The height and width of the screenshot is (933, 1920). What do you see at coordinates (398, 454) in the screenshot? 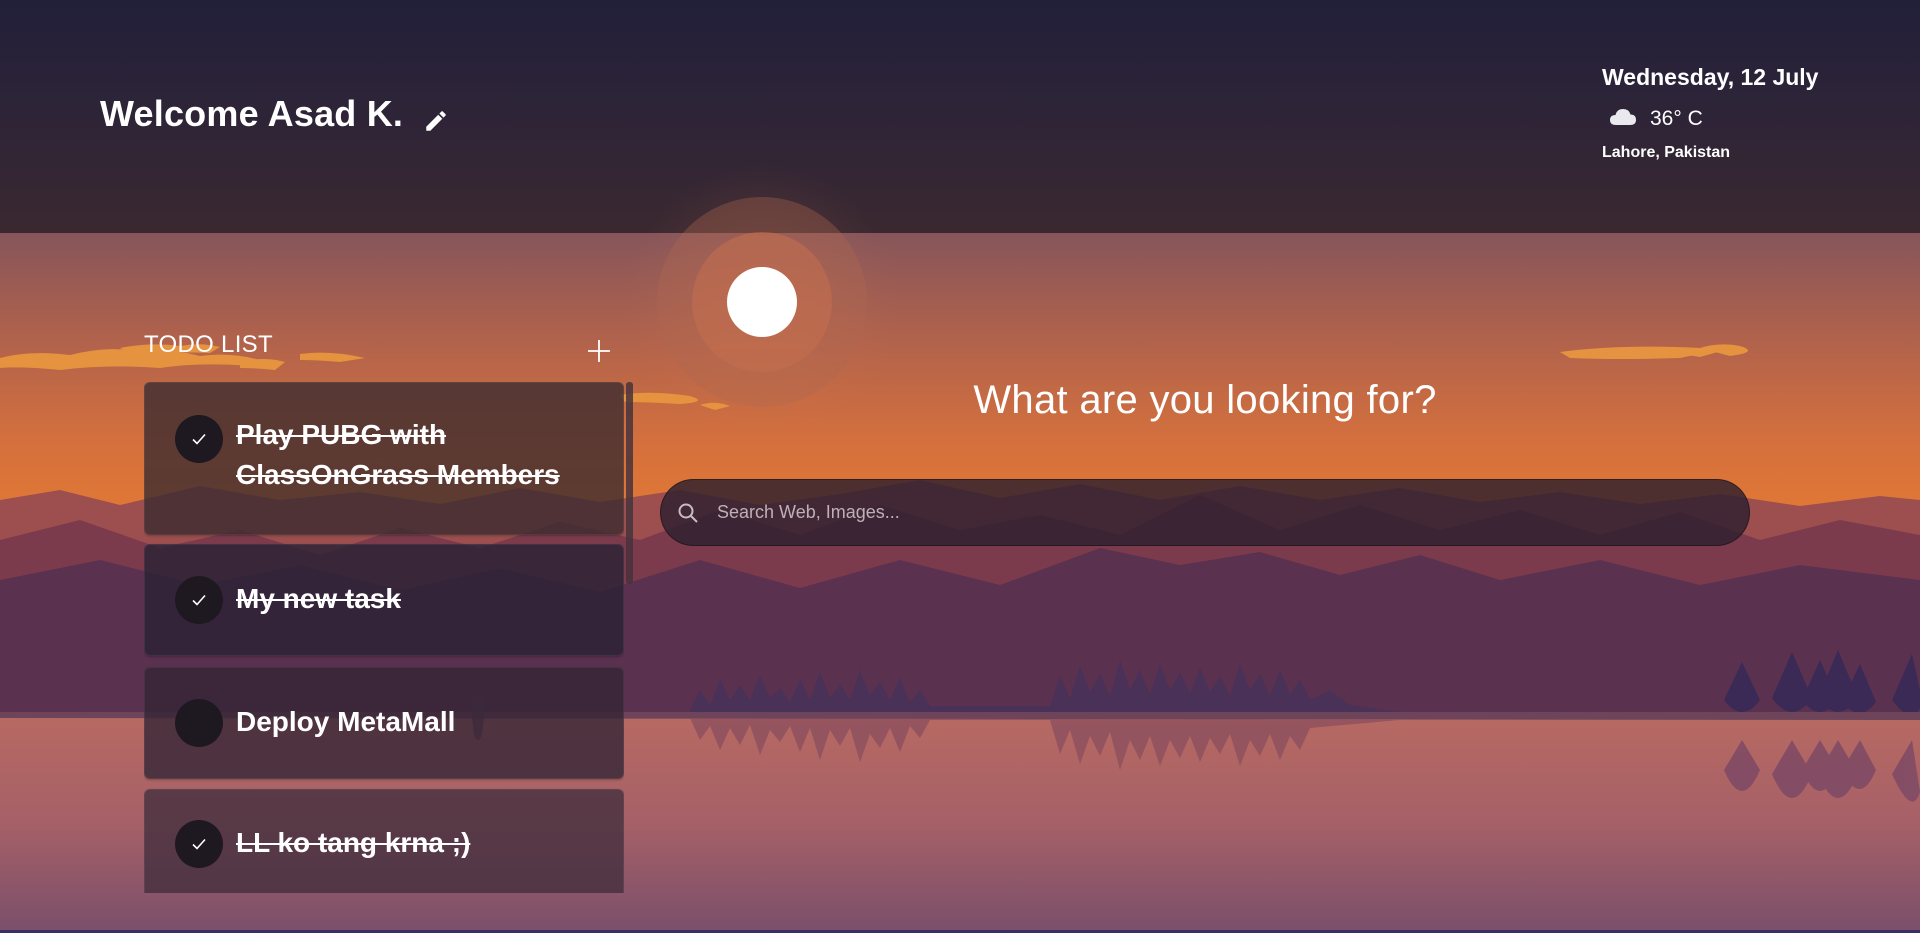
I see `todo-text: Play PUBG with ClassOnGrass Members` at bounding box center [398, 454].